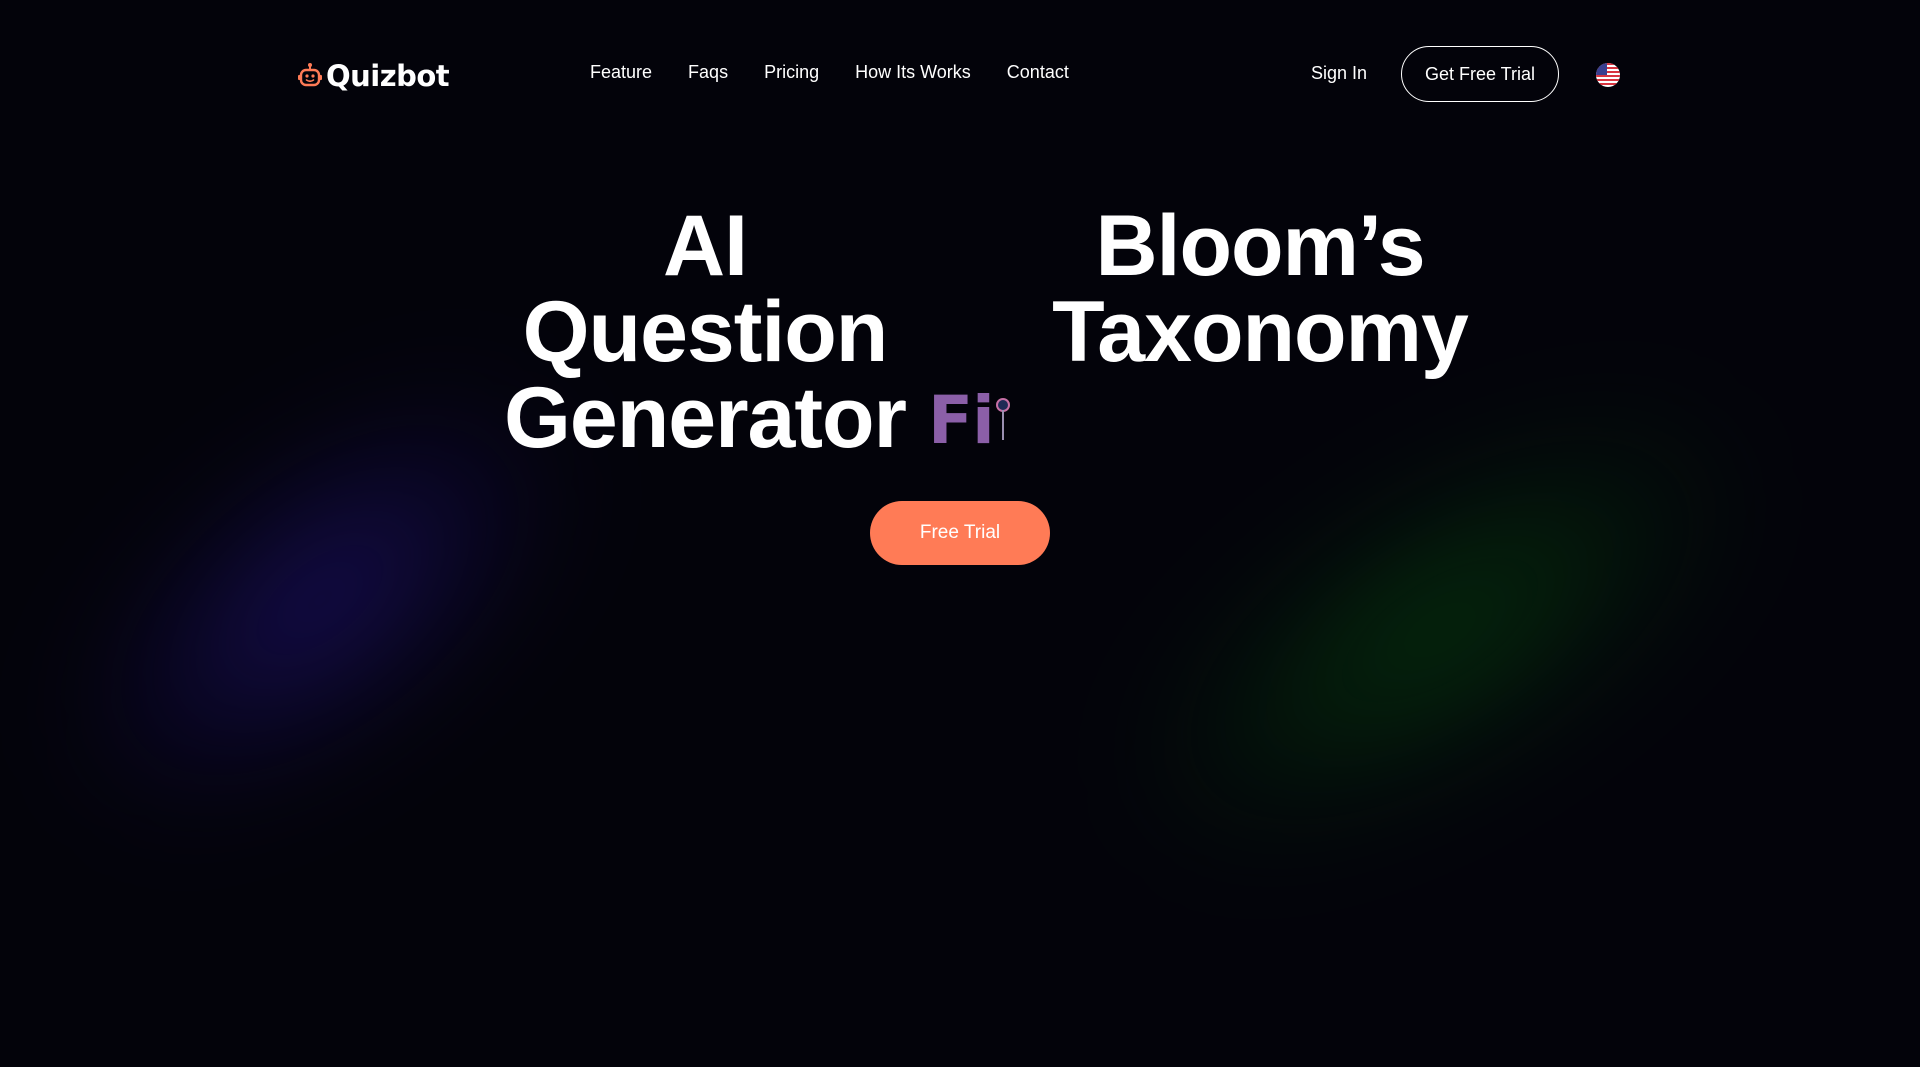 Image resolution: width=1920 pixels, height=1080 pixels. What do you see at coordinates (708, 72) in the screenshot?
I see `nav-link-faqs: Faqs` at bounding box center [708, 72].